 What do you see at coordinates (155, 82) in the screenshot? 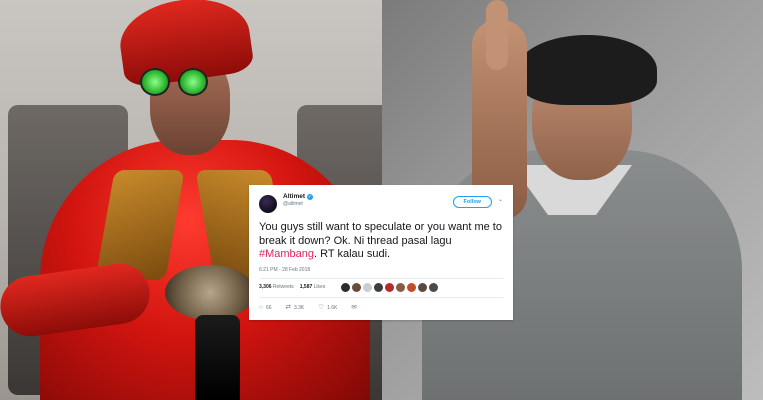
I see `green-lens-left` at bounding box center [155, 82].